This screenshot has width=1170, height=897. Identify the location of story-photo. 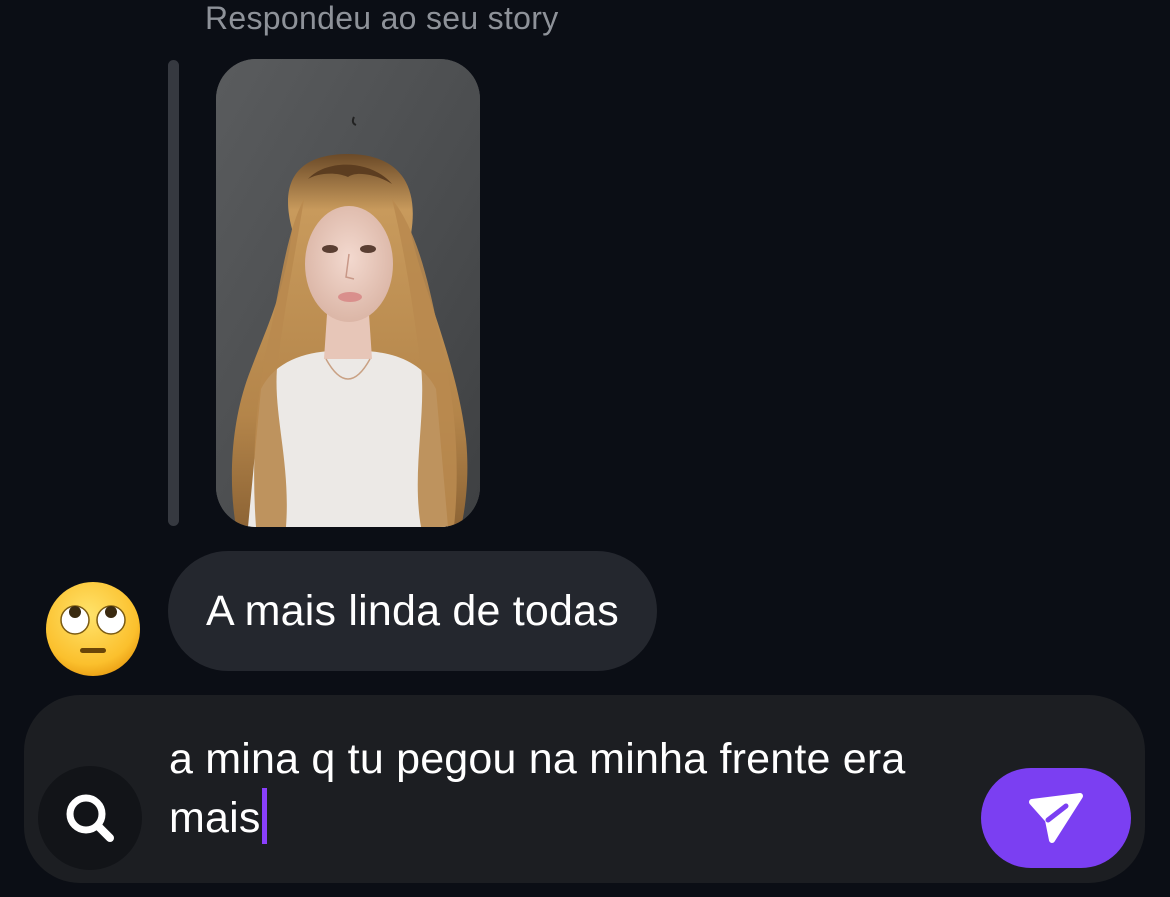
(348, 293).